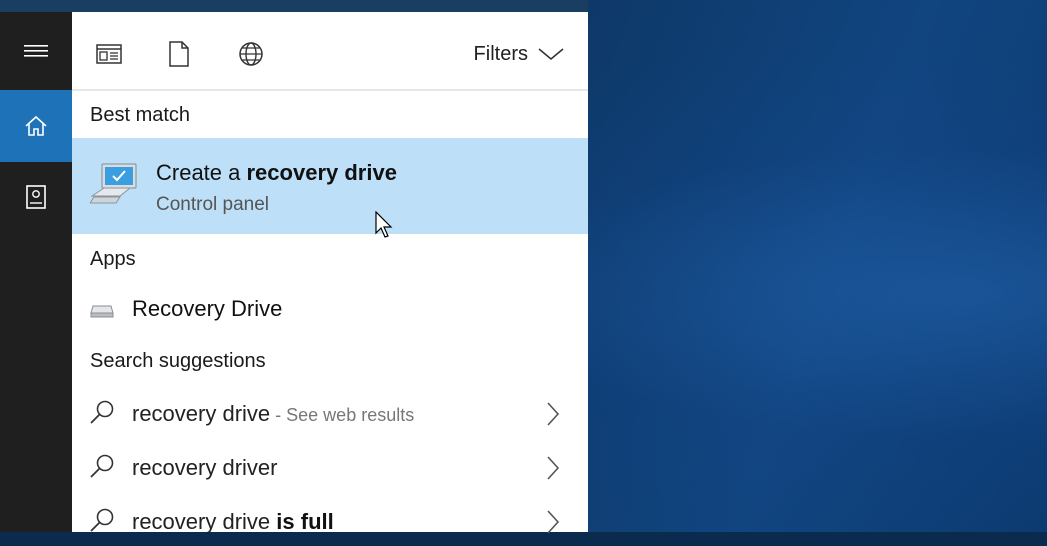 This screenshot has height=546, width=1047. What do you see at coordinates (113, 259) in the screenshot?
I see `apps-heading: Apps` at bounding box center [113, 259].